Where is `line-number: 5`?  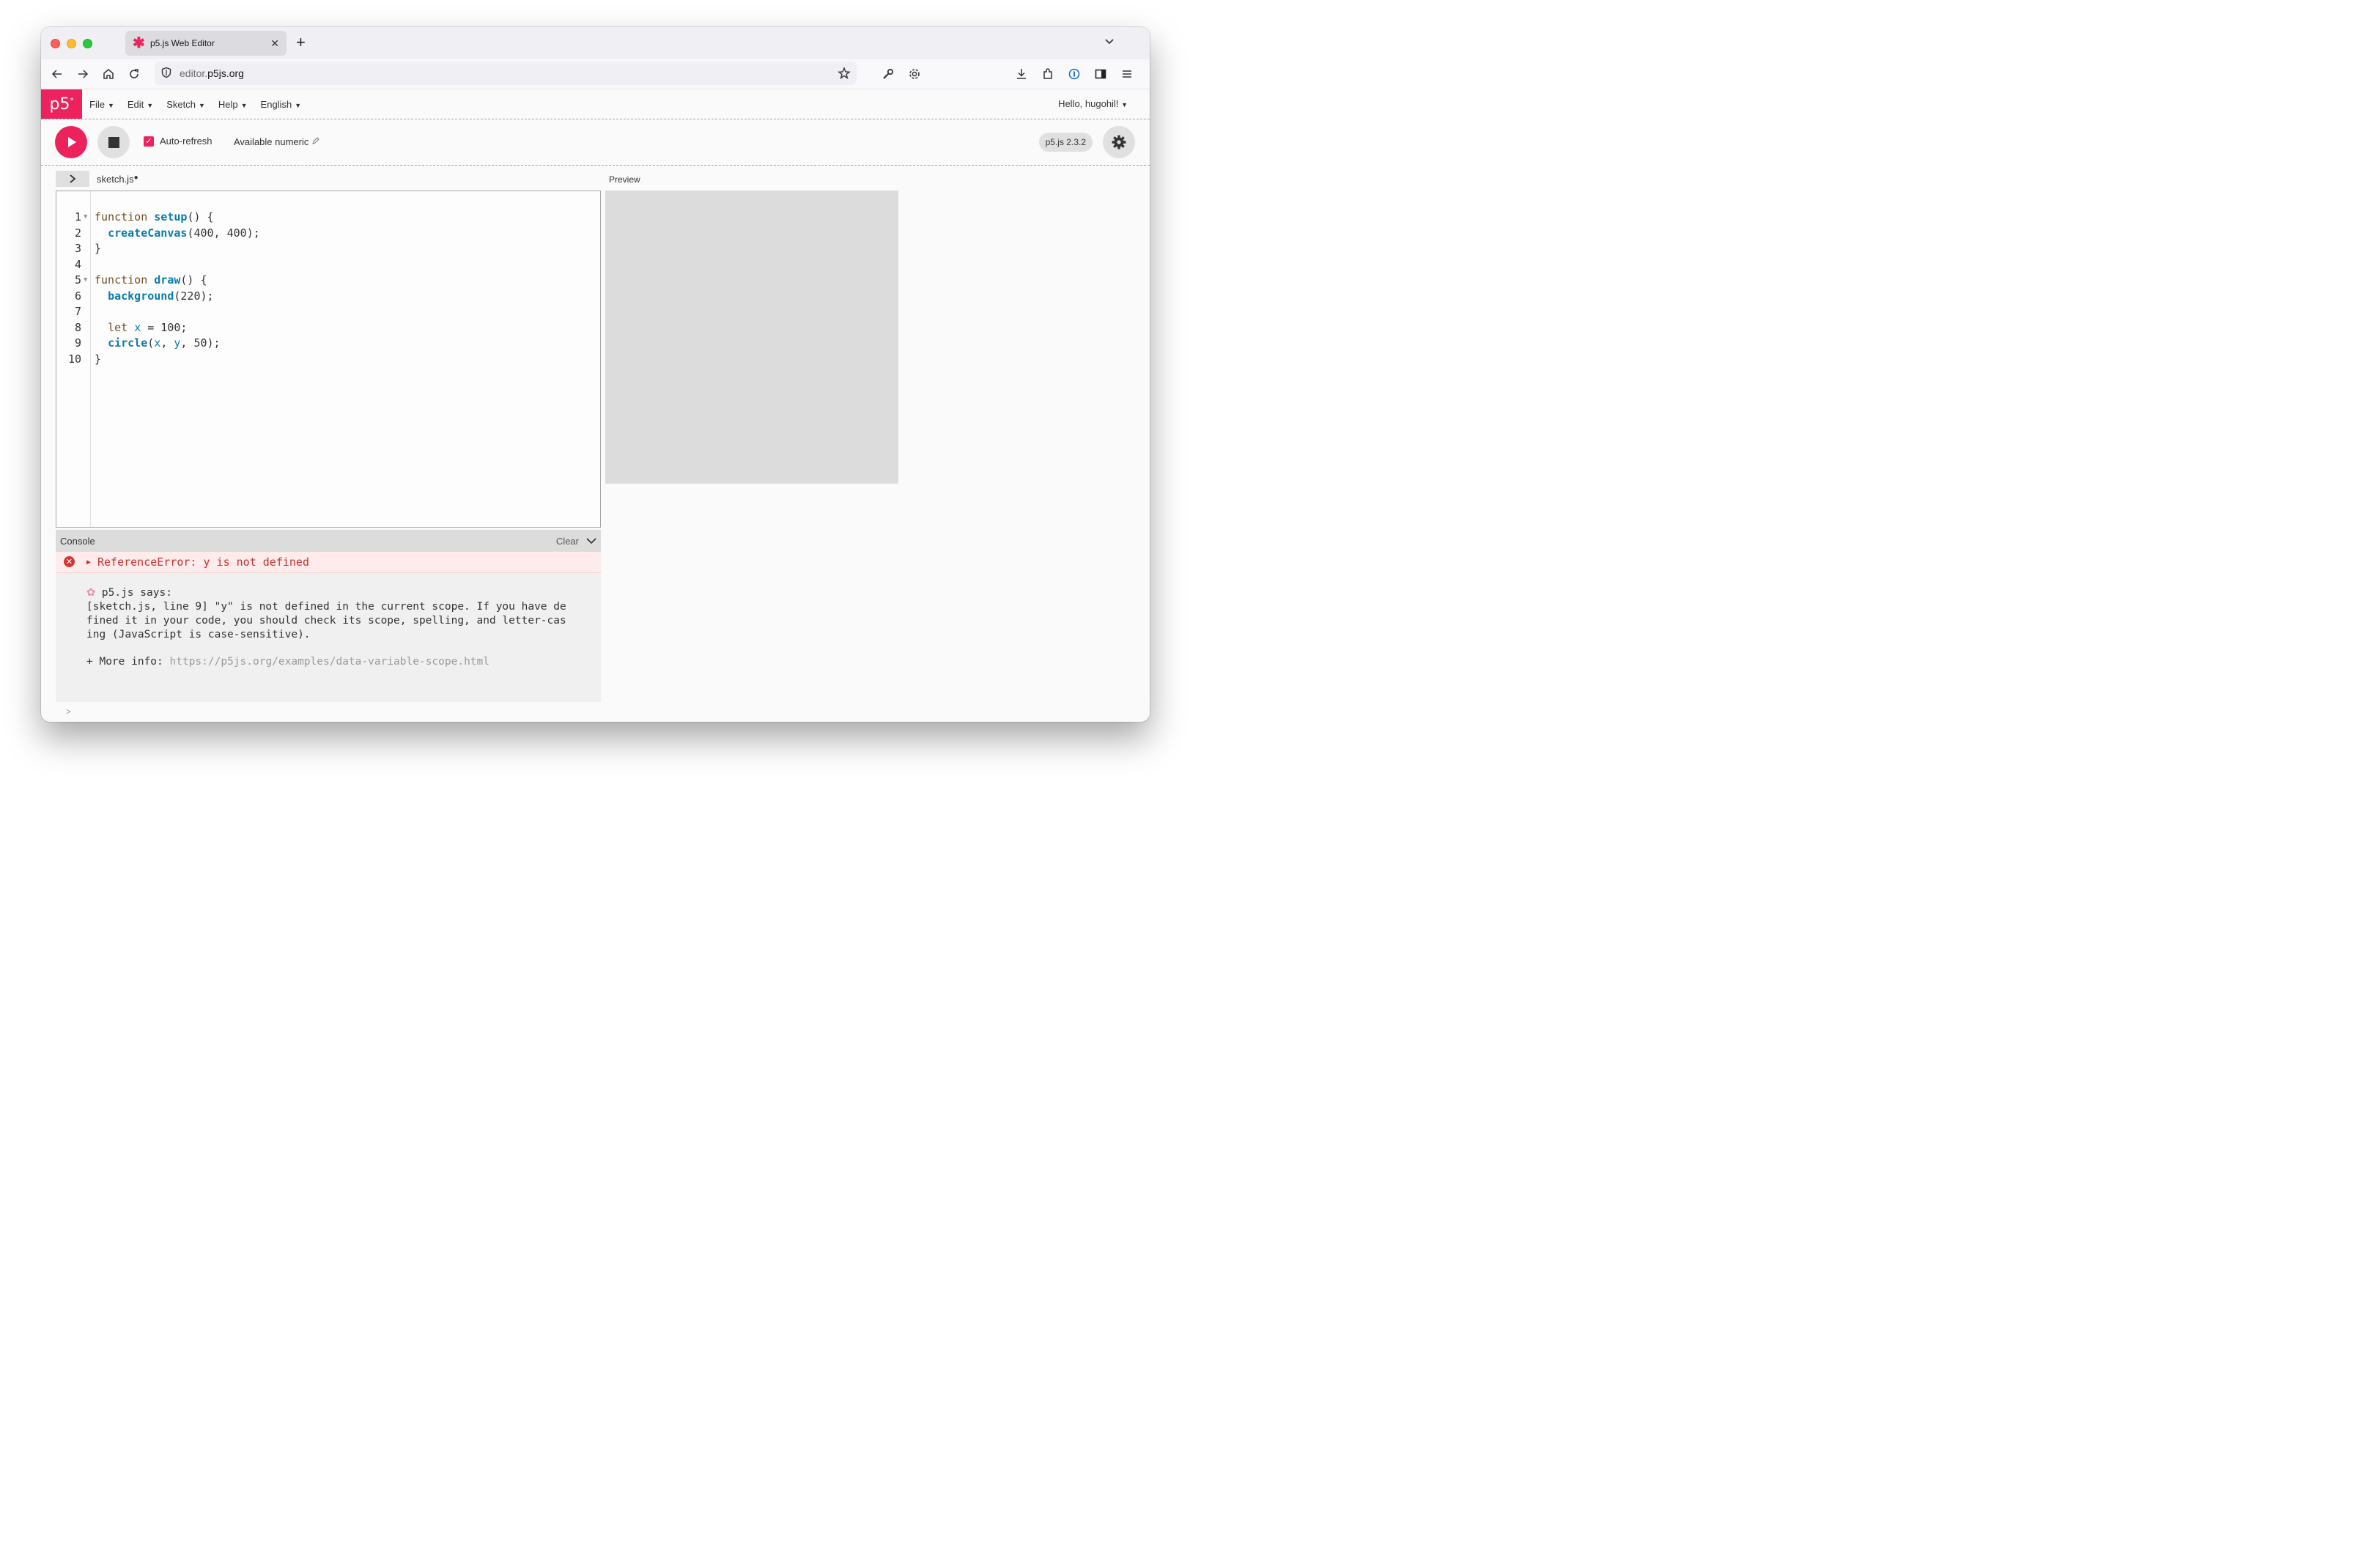
line-number: 5 is located at coordinates (77, 280).